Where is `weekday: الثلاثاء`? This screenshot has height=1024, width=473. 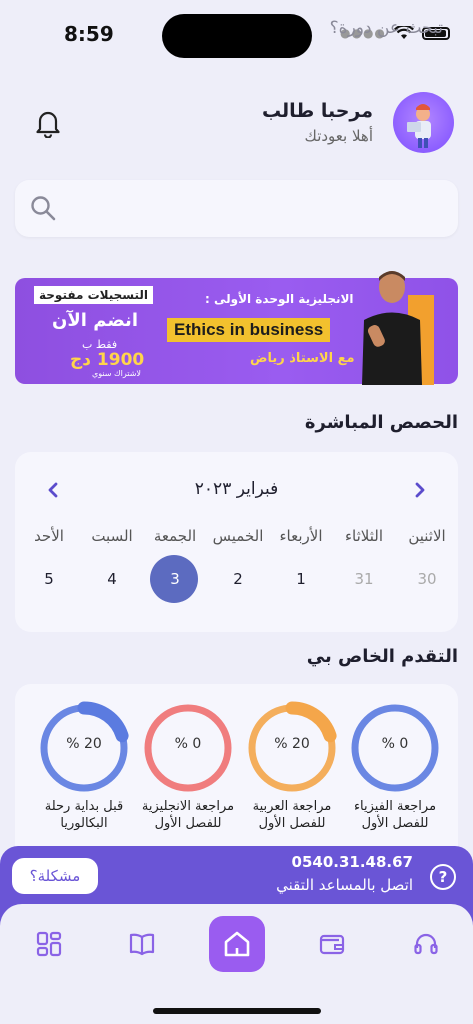 weekday: الثلاثاء is located at coordinates (363, 536).